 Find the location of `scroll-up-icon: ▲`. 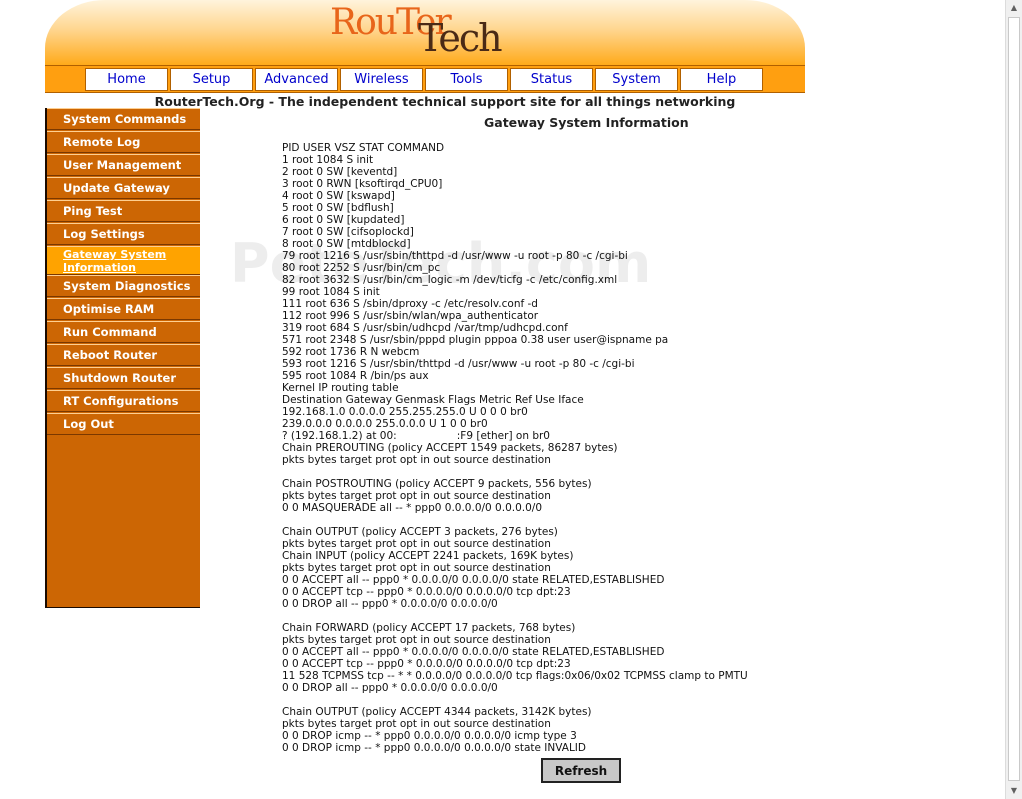

scroll-up-icon: ▲ is located at coordinates (1014, 8).